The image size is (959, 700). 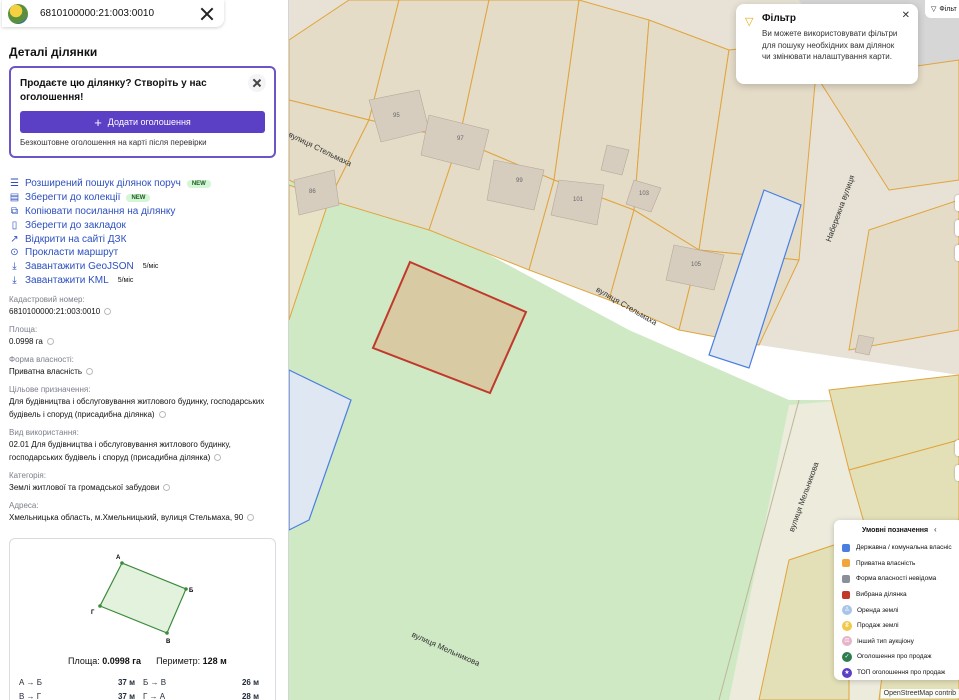 What do you see at coordinates (142, 122) in the screenshot?
I see `add-listing-button: + Додати оголошення` at bounding box center [142, 122].